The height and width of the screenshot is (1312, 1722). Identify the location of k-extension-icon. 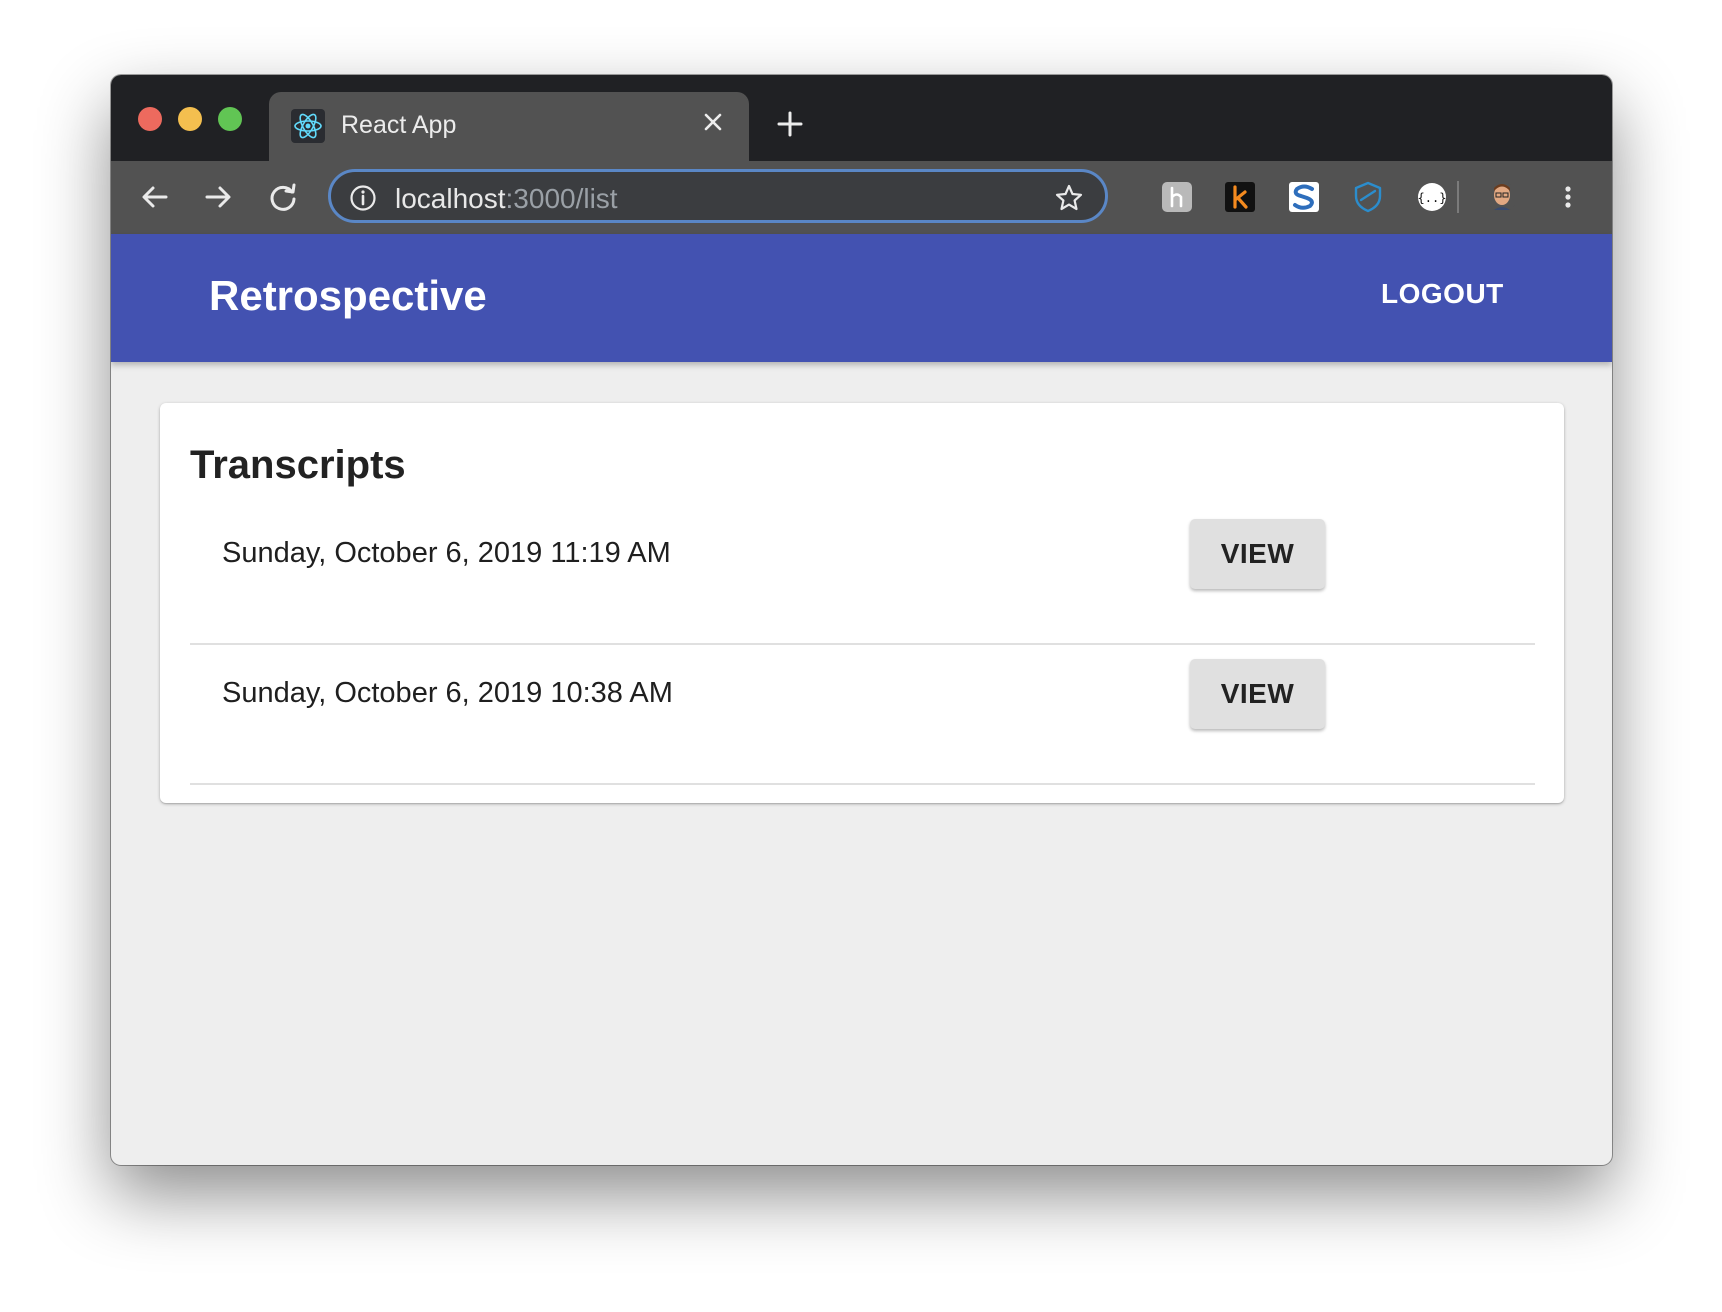
(1240, 197).